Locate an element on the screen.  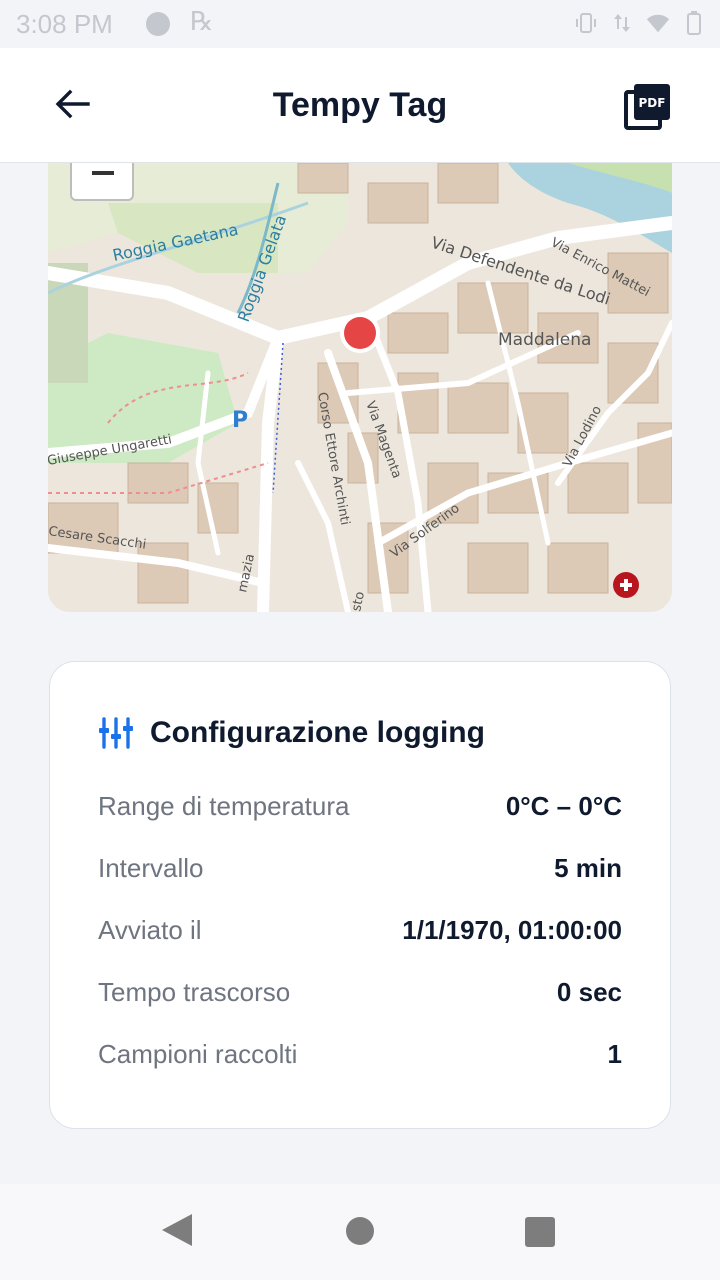
nav-back-icon is located at coordinates (177, 1230).